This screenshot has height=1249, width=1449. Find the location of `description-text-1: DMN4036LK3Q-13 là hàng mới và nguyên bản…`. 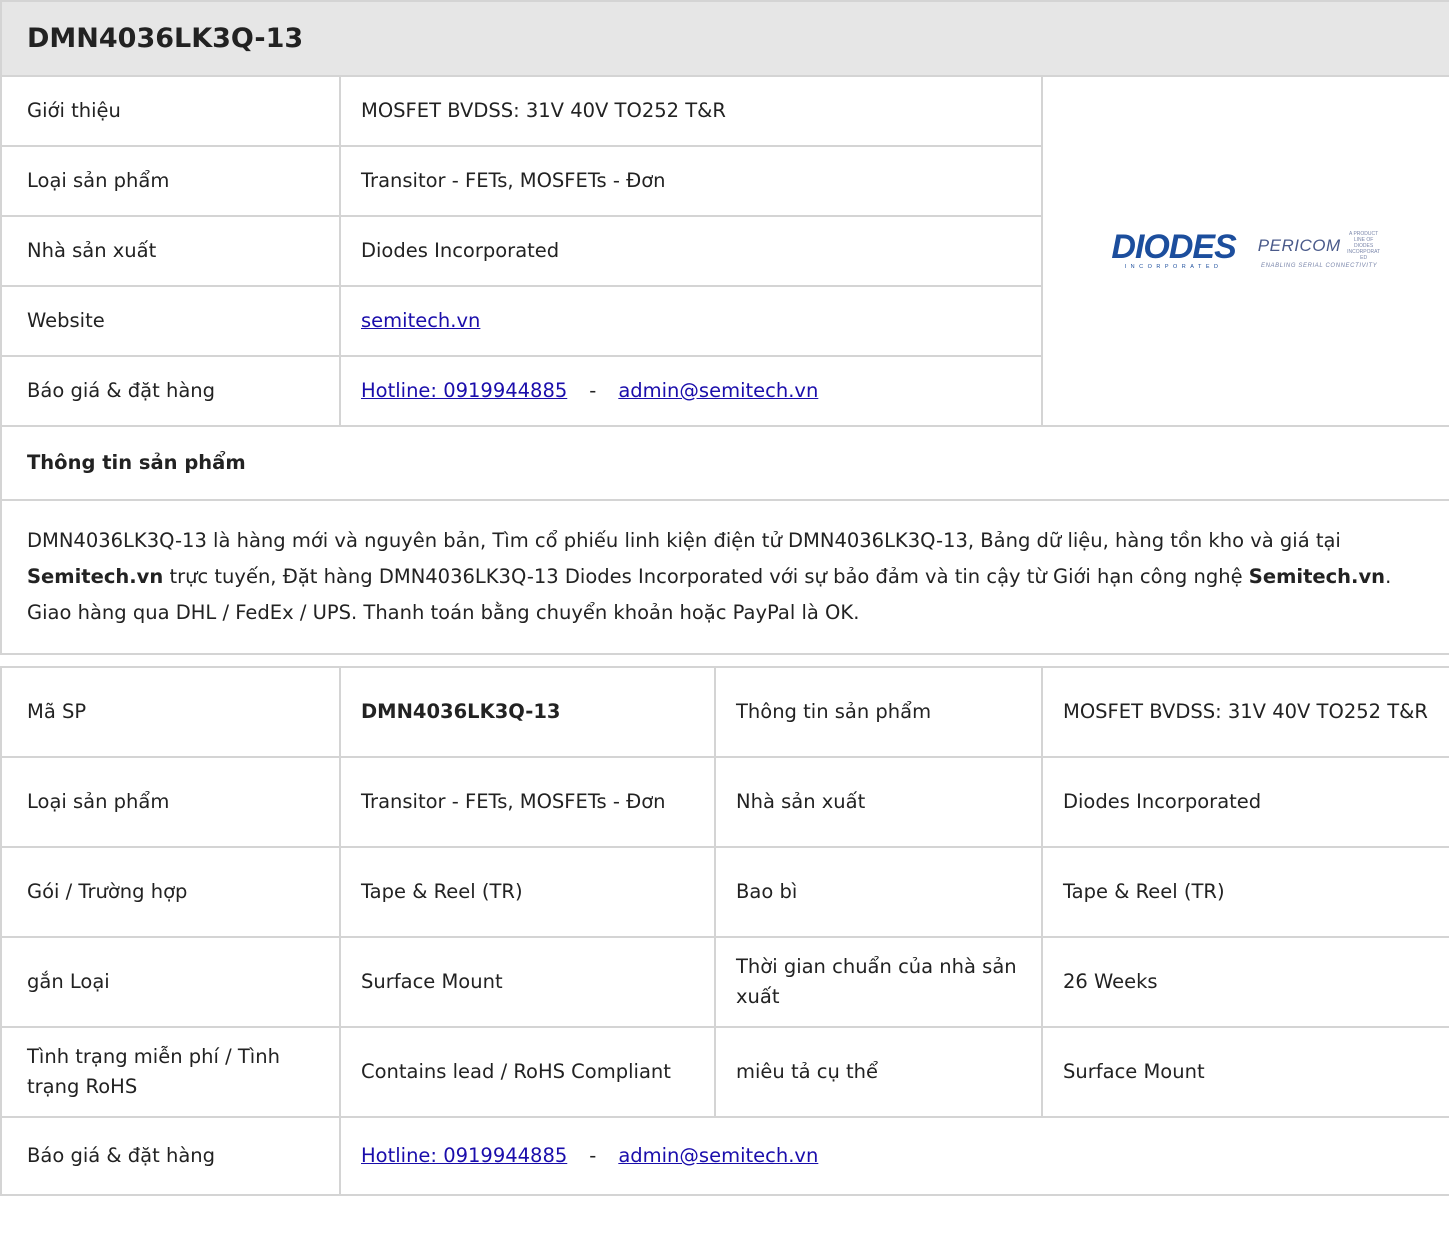

description-text-1: DMN4036LK3Q-13 là hàng mới và nguyên bản… is located at coordinates (684, 540).